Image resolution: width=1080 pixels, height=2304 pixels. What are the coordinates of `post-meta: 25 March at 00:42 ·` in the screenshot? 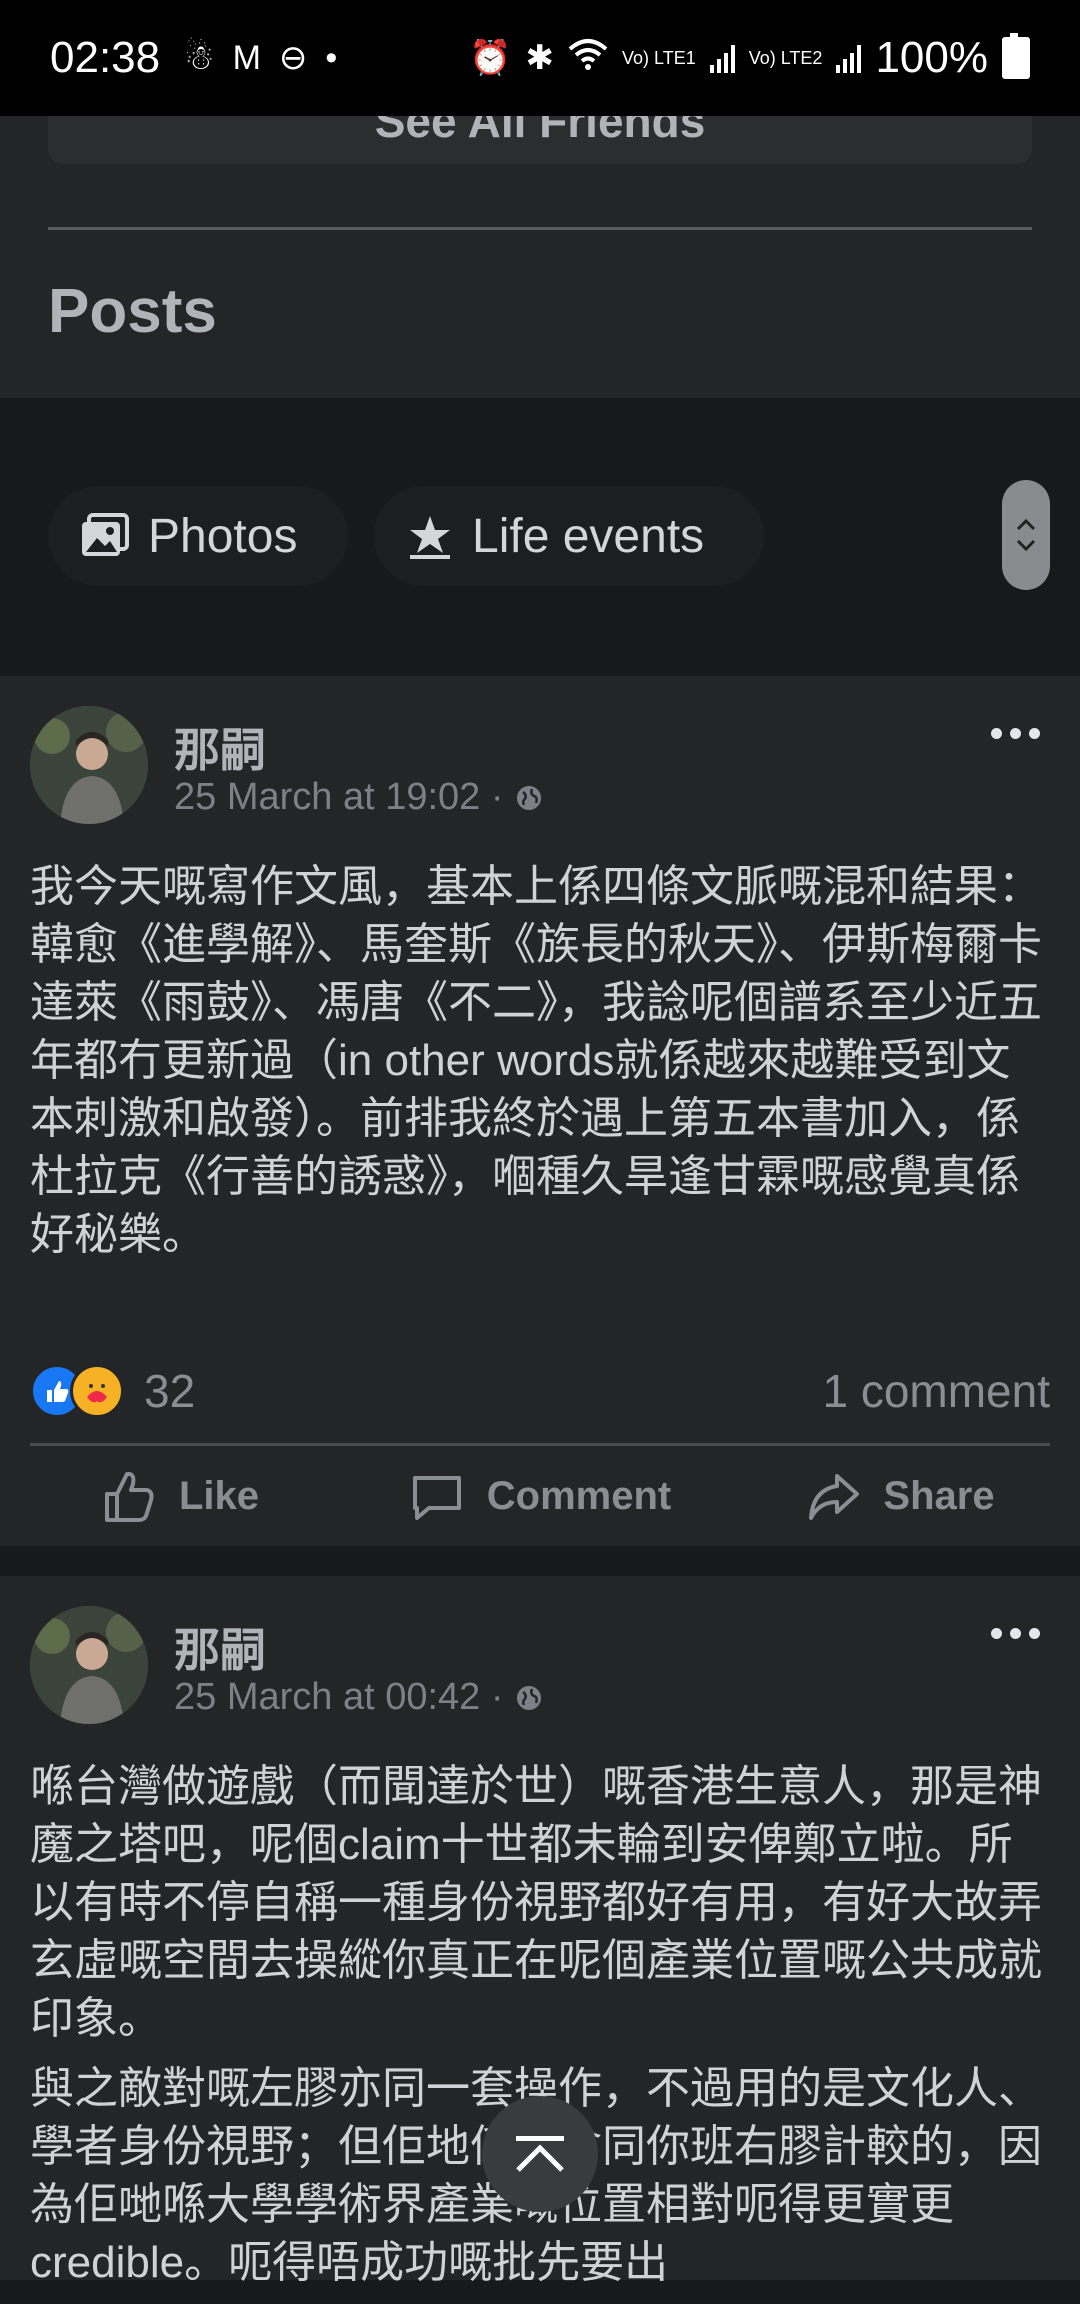 It's located at (359, 1697).